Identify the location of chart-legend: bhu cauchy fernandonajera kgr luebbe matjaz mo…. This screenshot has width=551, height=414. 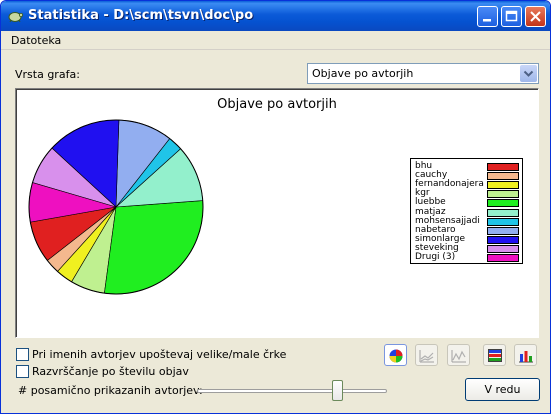
(466, 211).